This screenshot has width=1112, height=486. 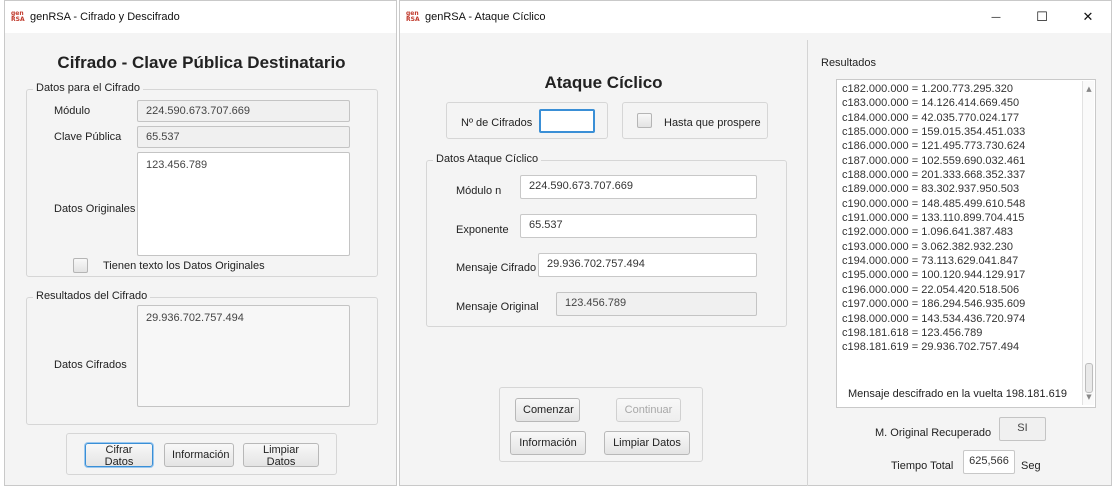 I want to click on clave-publica-label: Clave Pública, so click(x=88, y=137).